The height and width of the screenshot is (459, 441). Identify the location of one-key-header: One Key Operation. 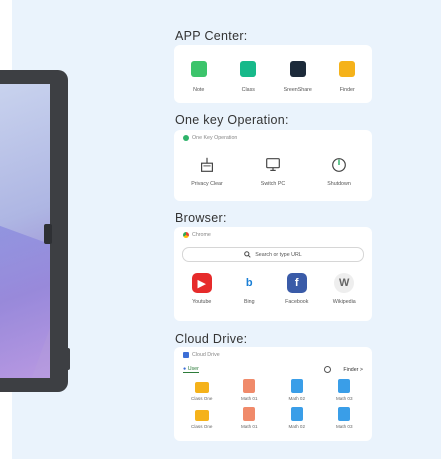
(210, 138).